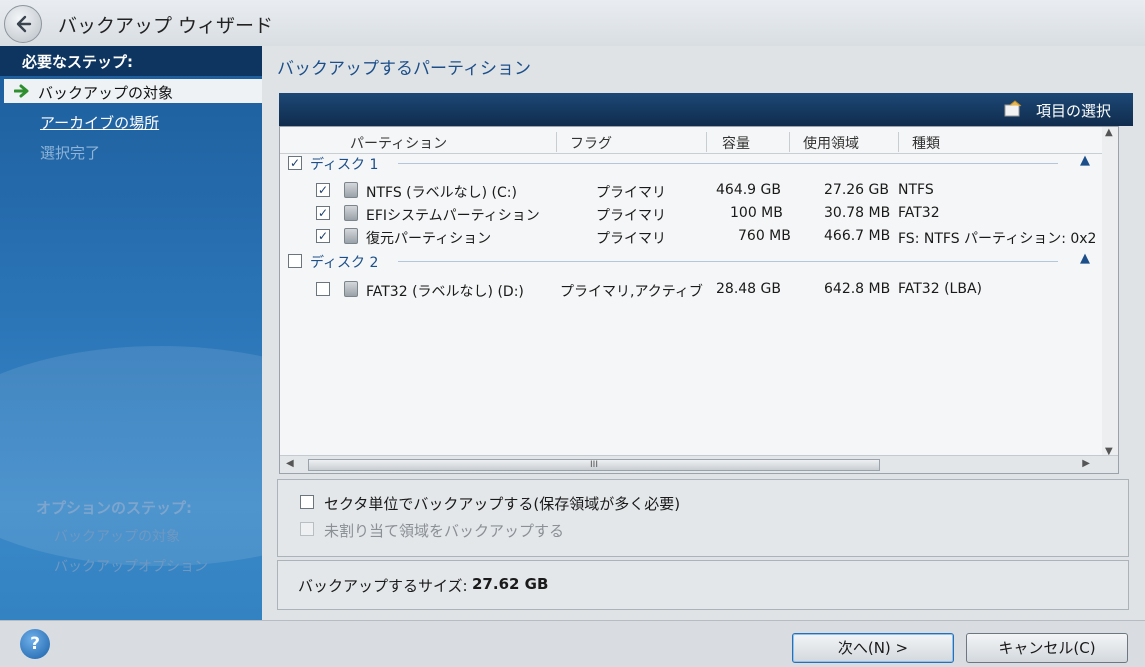 The height and width of the screenshot is (667, 1145). I want to click on unallocated-backup-option: 未割り当て領域をバックアップする, so click(432, 530).